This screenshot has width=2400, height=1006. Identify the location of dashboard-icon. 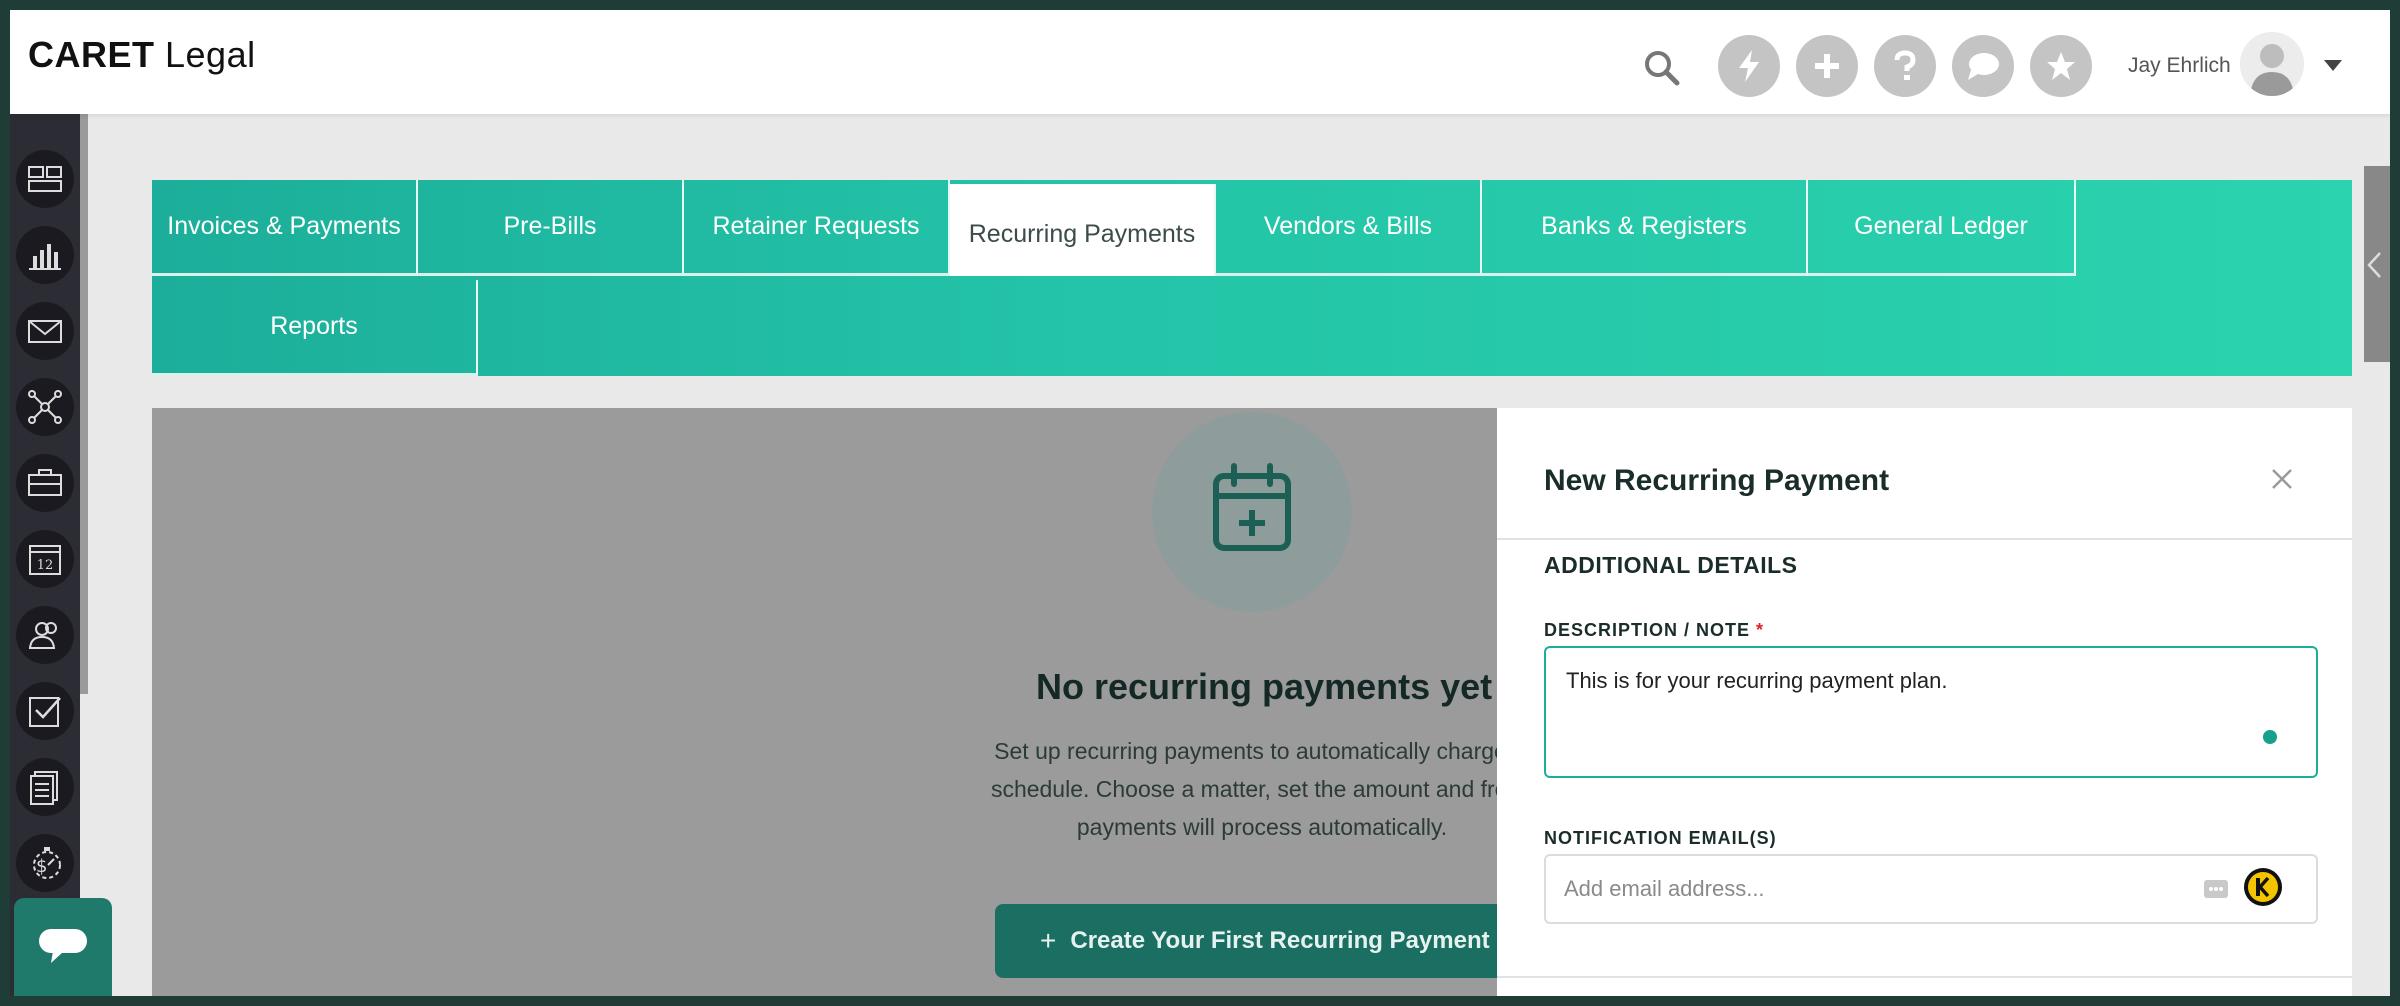
(45, 179).